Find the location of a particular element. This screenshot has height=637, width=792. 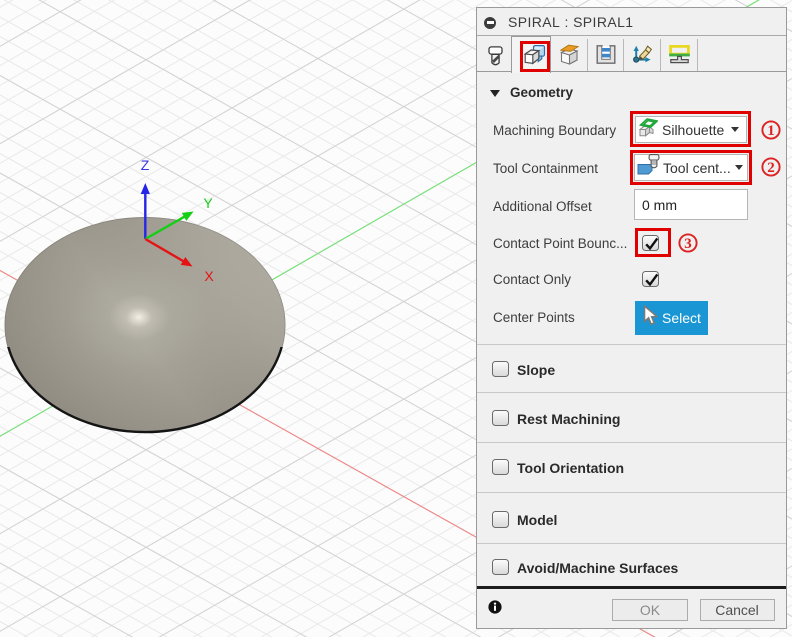

svg-text: 3 is located at coordinates (688, 244).